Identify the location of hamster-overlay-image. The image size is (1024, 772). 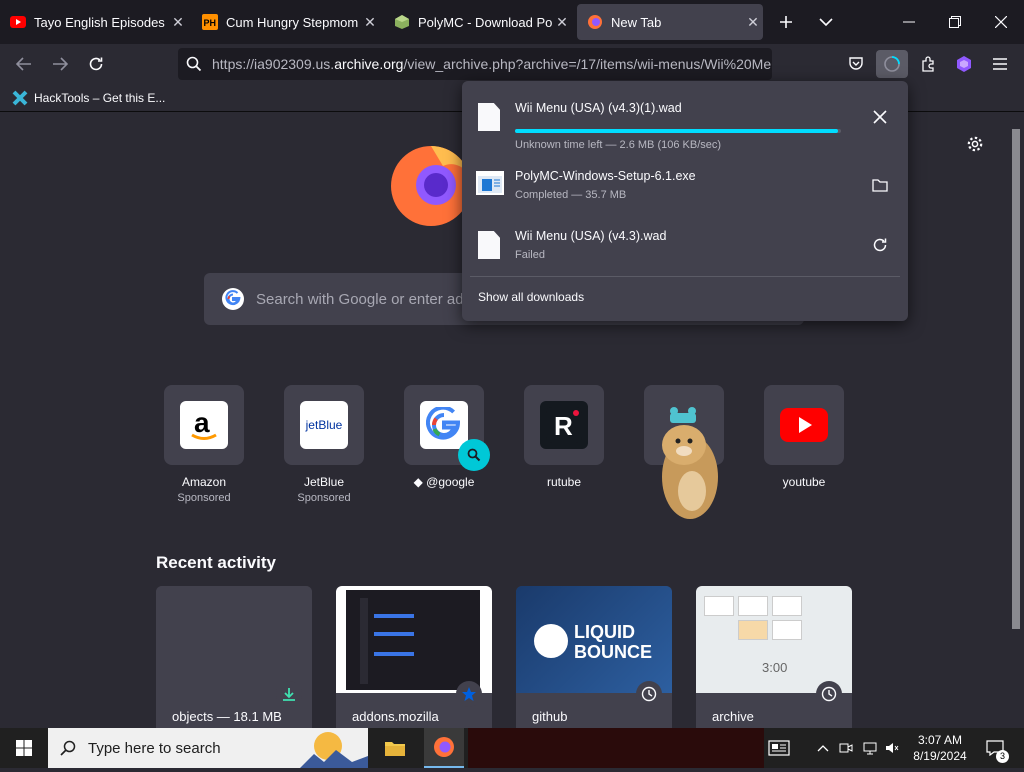
(691, 467).